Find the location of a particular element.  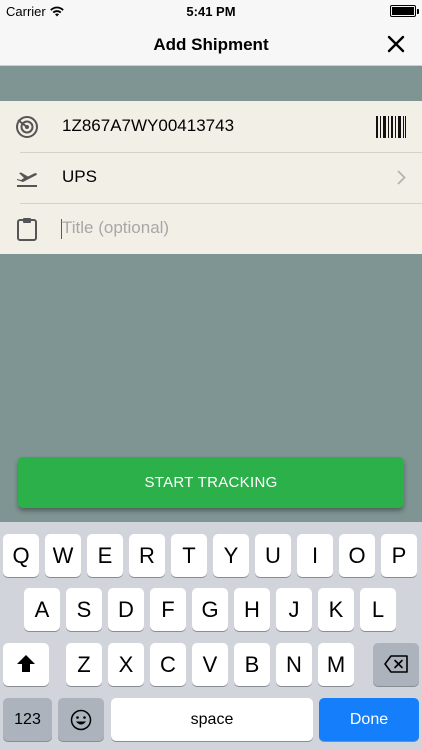

key-z: Z is located at coordinates (84, 664).